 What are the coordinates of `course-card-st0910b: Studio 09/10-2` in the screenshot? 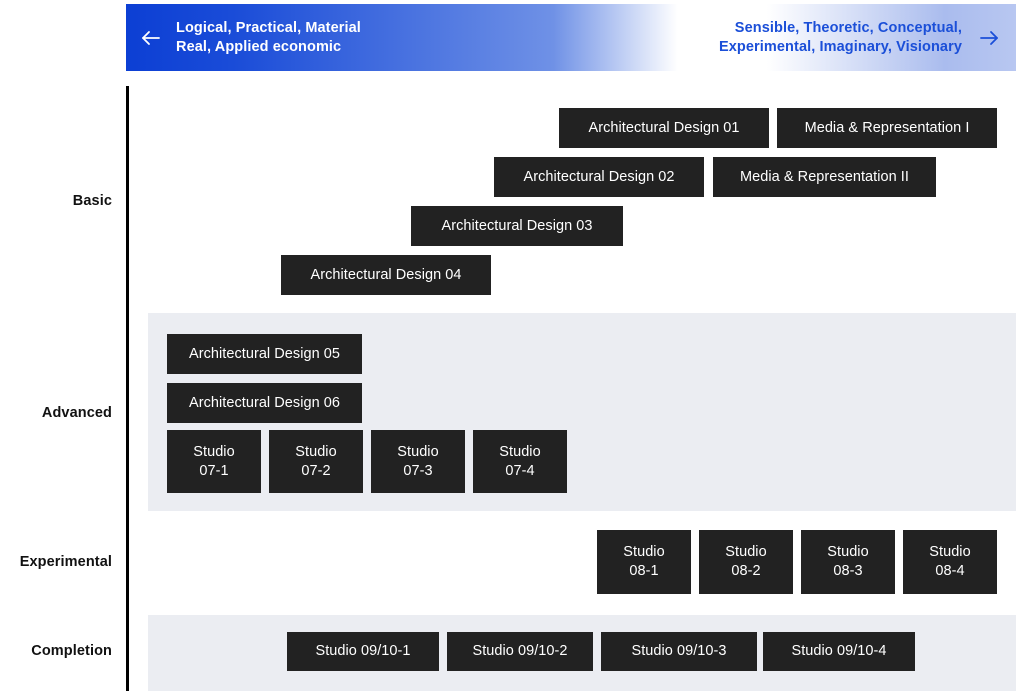 It's located at (520, 651).